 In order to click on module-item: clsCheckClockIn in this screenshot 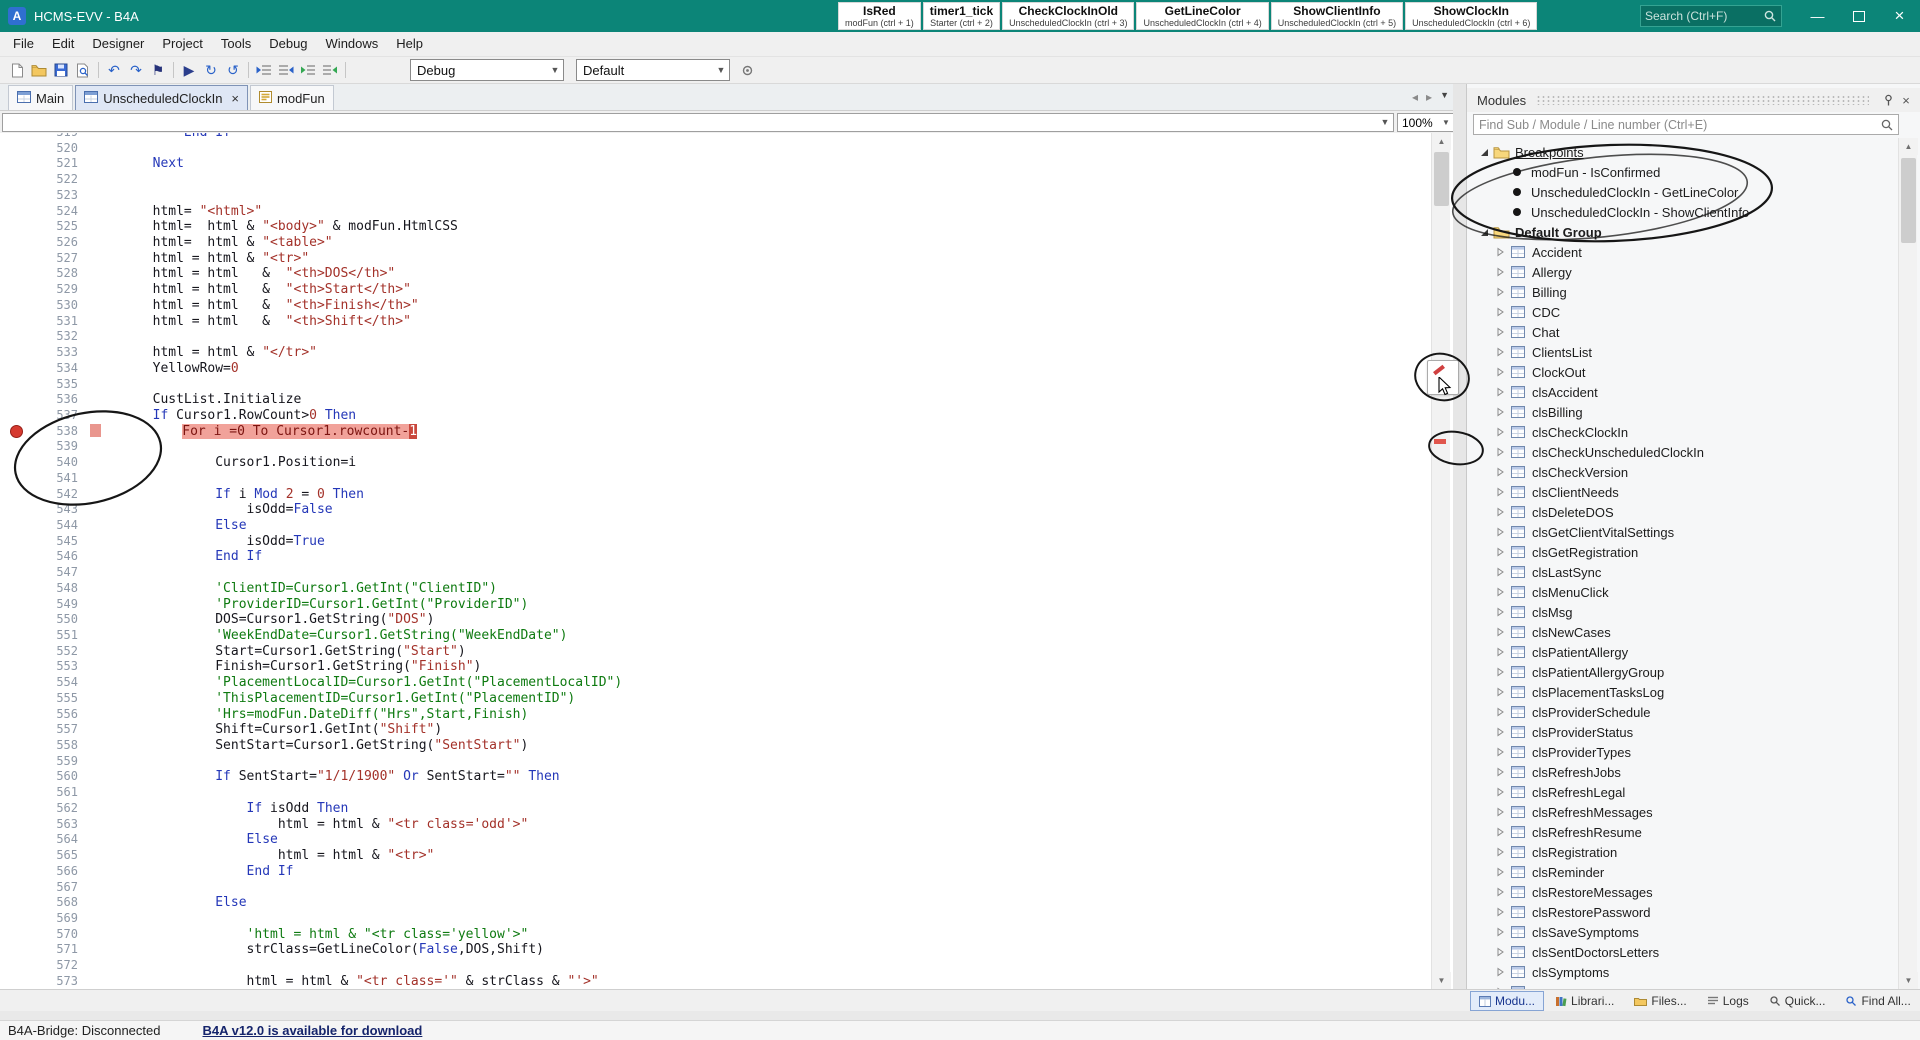, I will do `click(1682, 432)`.